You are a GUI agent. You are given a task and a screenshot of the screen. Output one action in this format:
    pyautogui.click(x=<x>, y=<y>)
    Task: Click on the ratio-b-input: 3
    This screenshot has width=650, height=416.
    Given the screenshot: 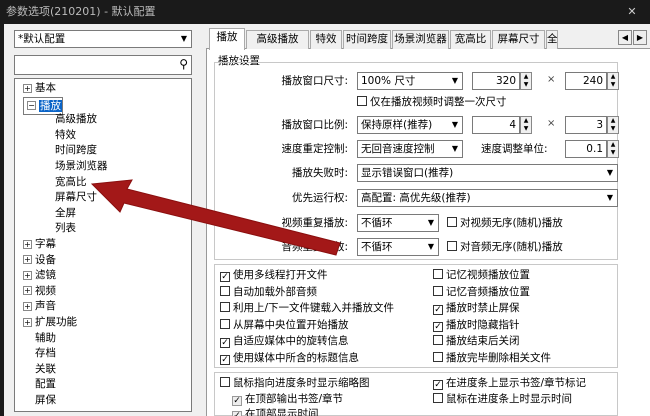 What is the action you would take?
    pyautogui.click(x=586, y=125)
    